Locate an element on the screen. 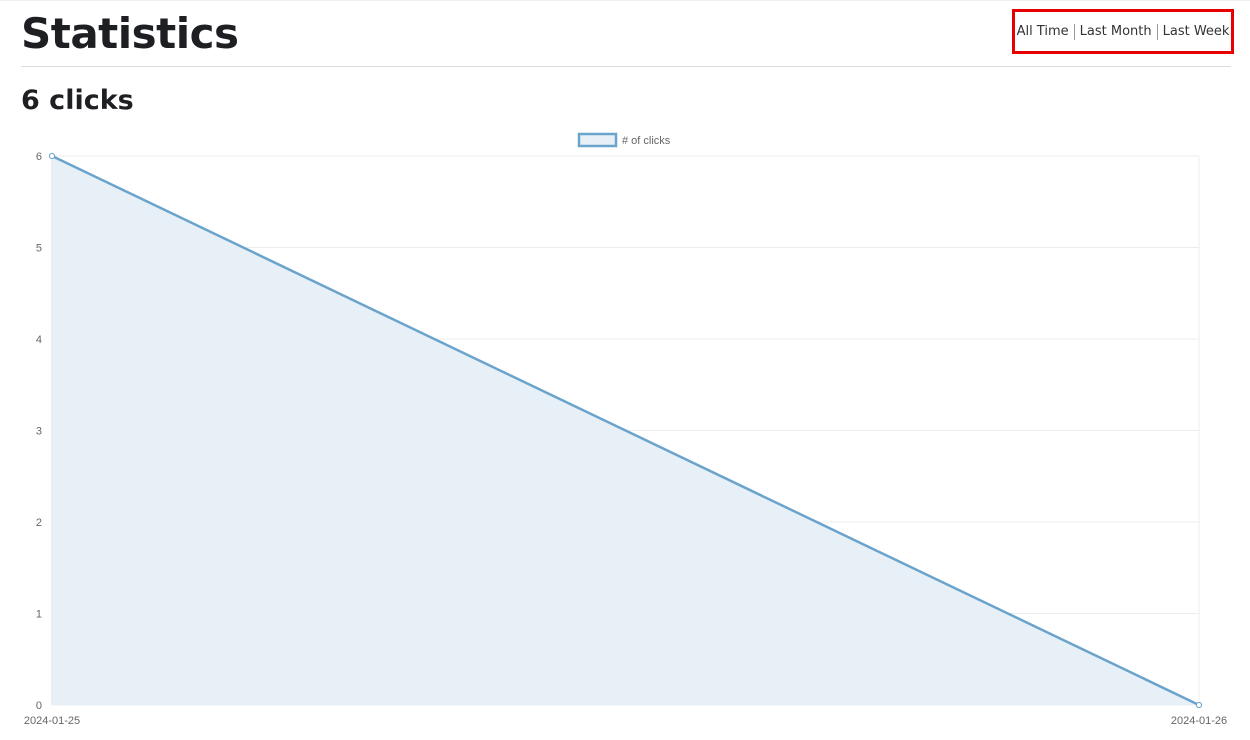 The image size is (1250, 740). y-tick-label: 2 is located at coordinates (39, 523).